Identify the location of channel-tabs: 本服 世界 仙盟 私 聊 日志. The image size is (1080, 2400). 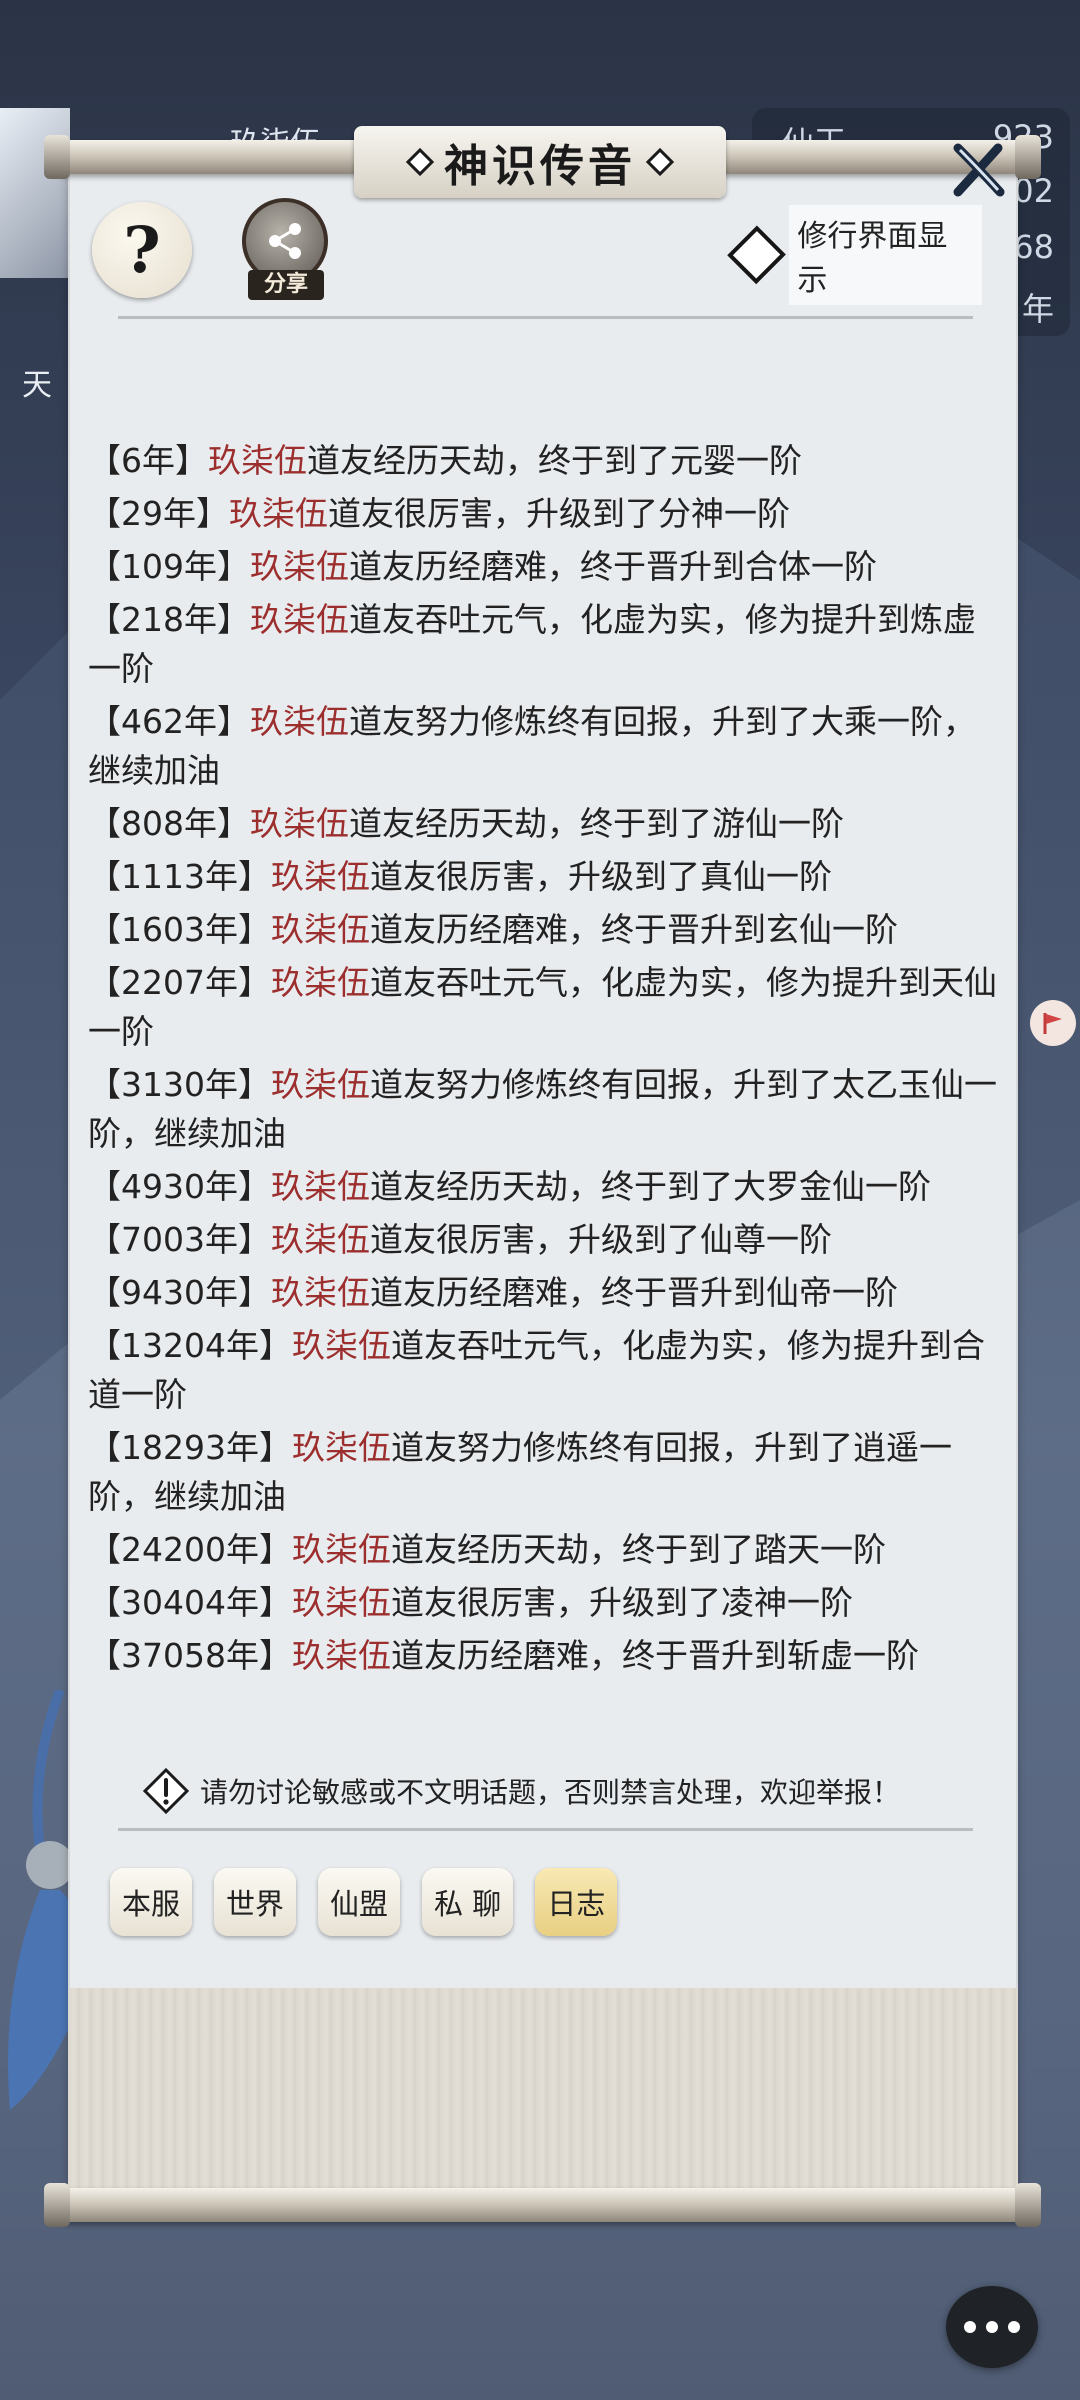
(364, 1902).